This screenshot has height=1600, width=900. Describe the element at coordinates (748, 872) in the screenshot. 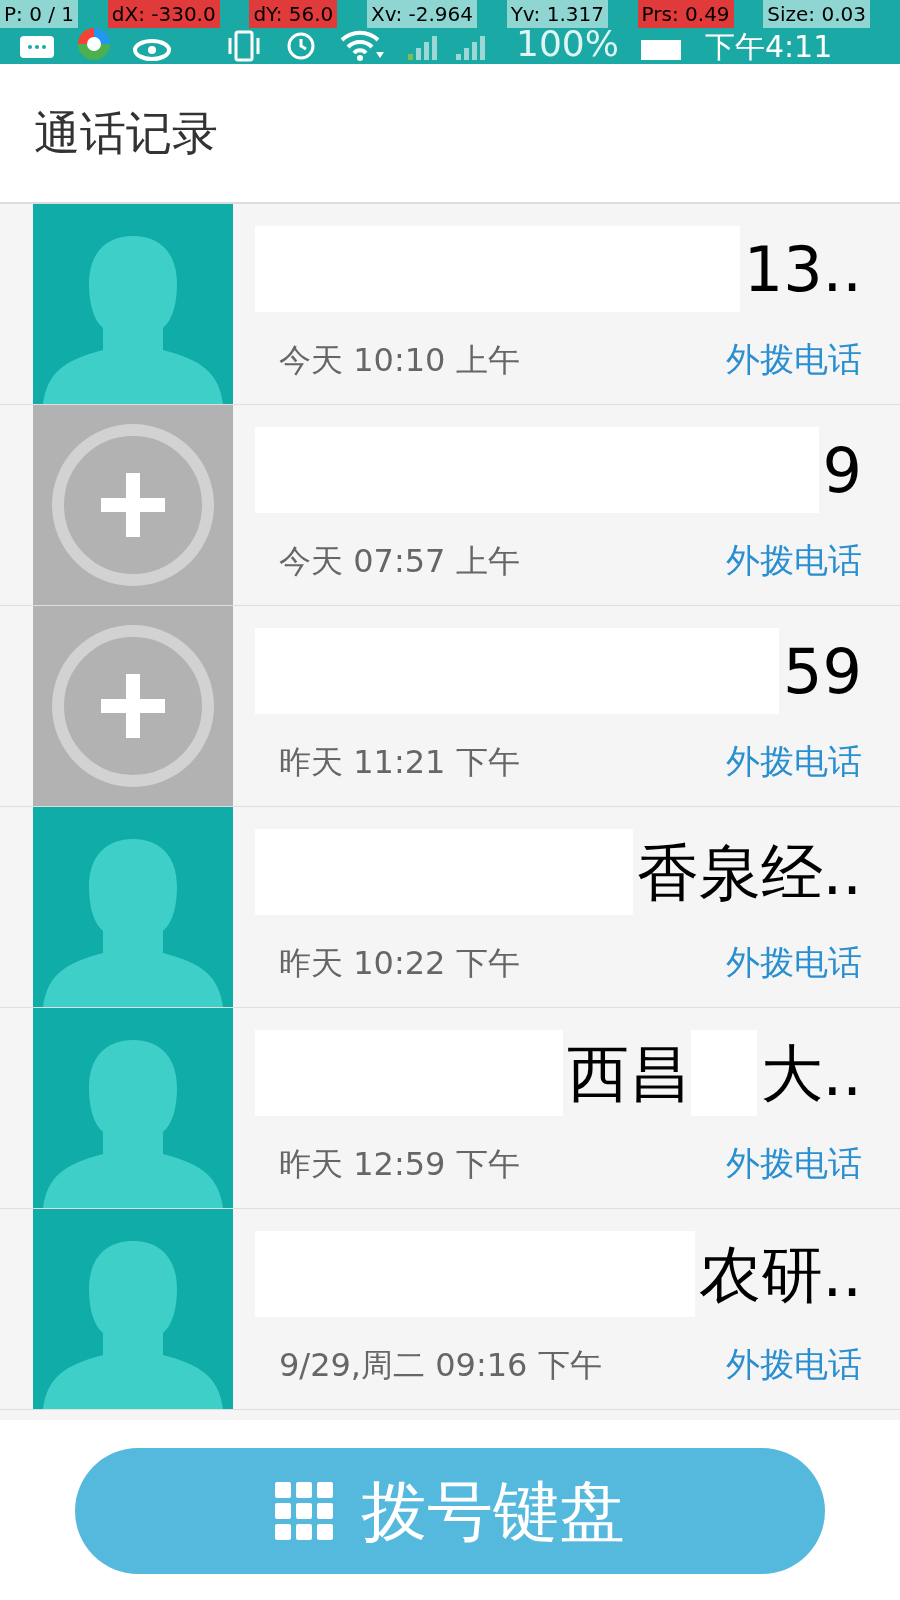

I see `caller-name: 香泉经..` at that location.